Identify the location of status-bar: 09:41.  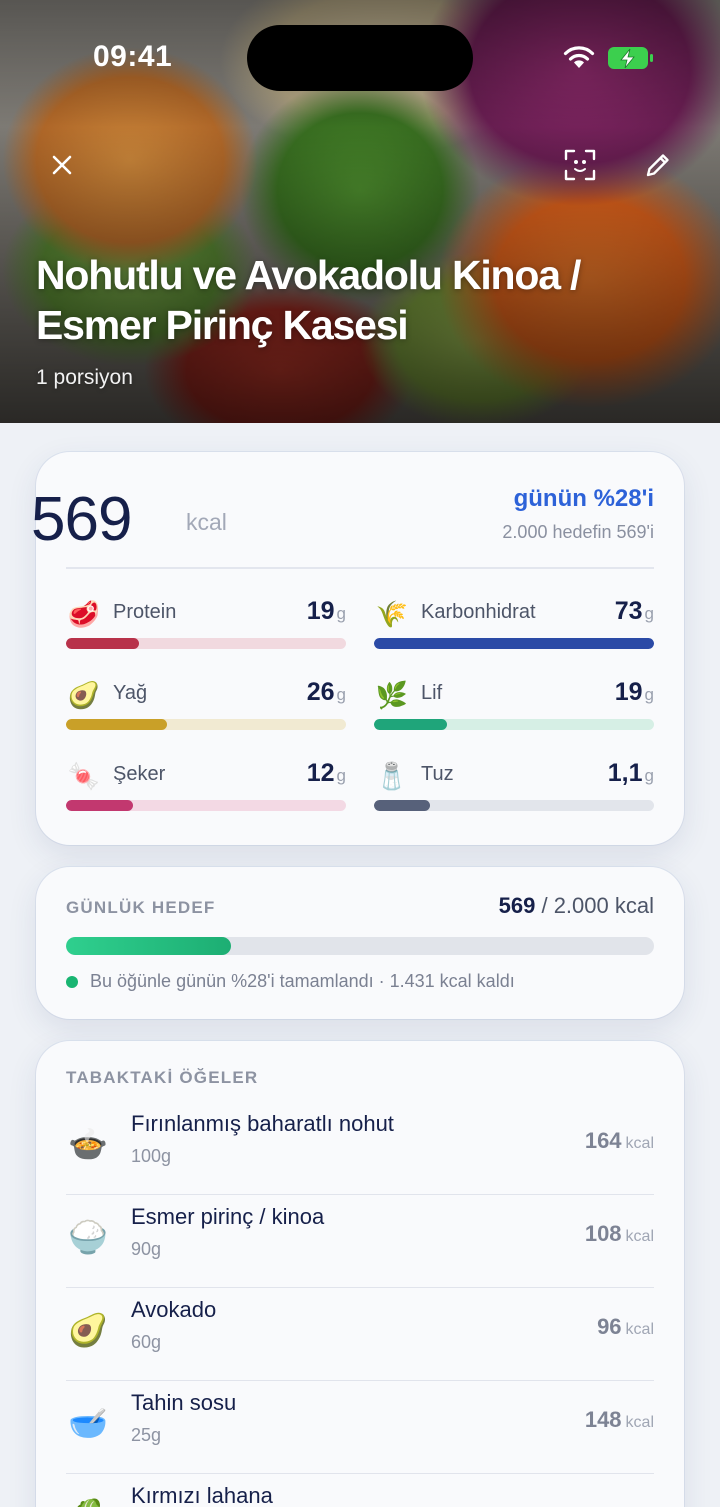
(360, 55).